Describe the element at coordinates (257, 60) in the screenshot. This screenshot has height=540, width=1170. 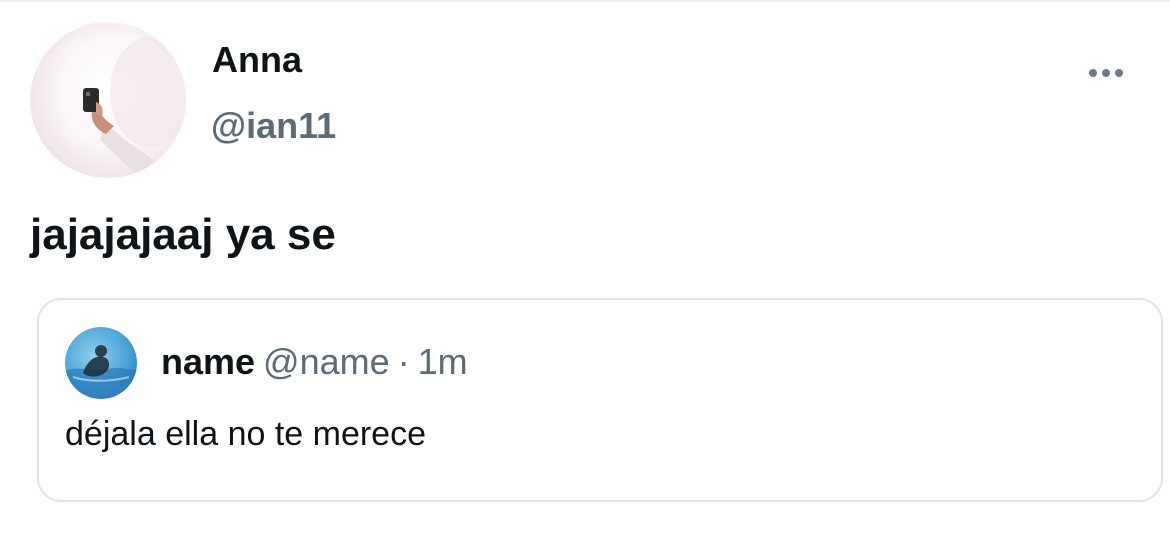
I see `author-display-name: Anna` at that location.